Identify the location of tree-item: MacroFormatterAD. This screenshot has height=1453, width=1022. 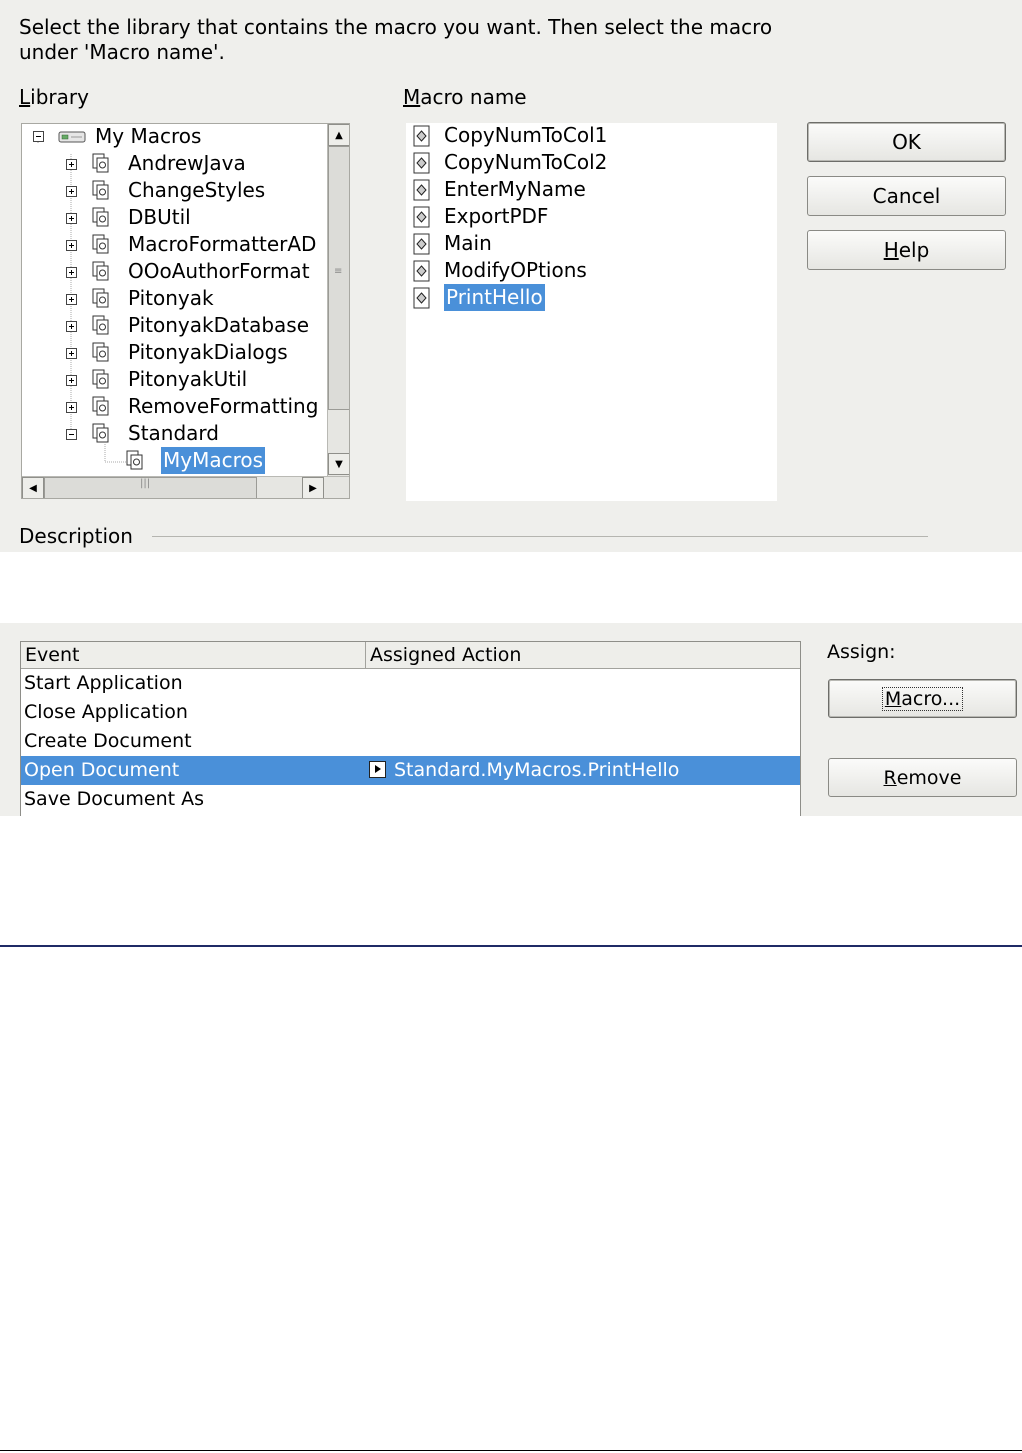
(174, 244).